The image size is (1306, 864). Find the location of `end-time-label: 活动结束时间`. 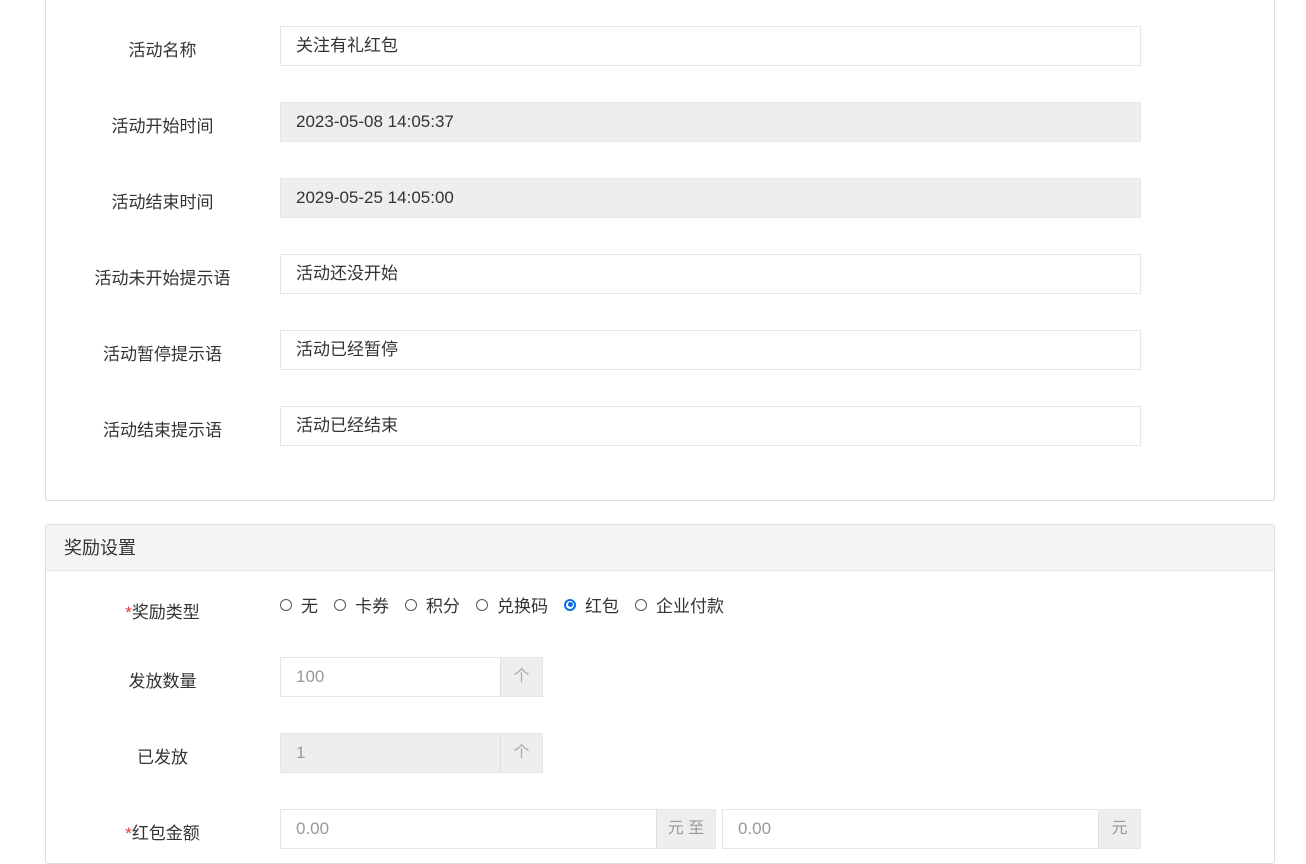

end-time-label: 活动结束时间 is located at coordinates (162, 202).